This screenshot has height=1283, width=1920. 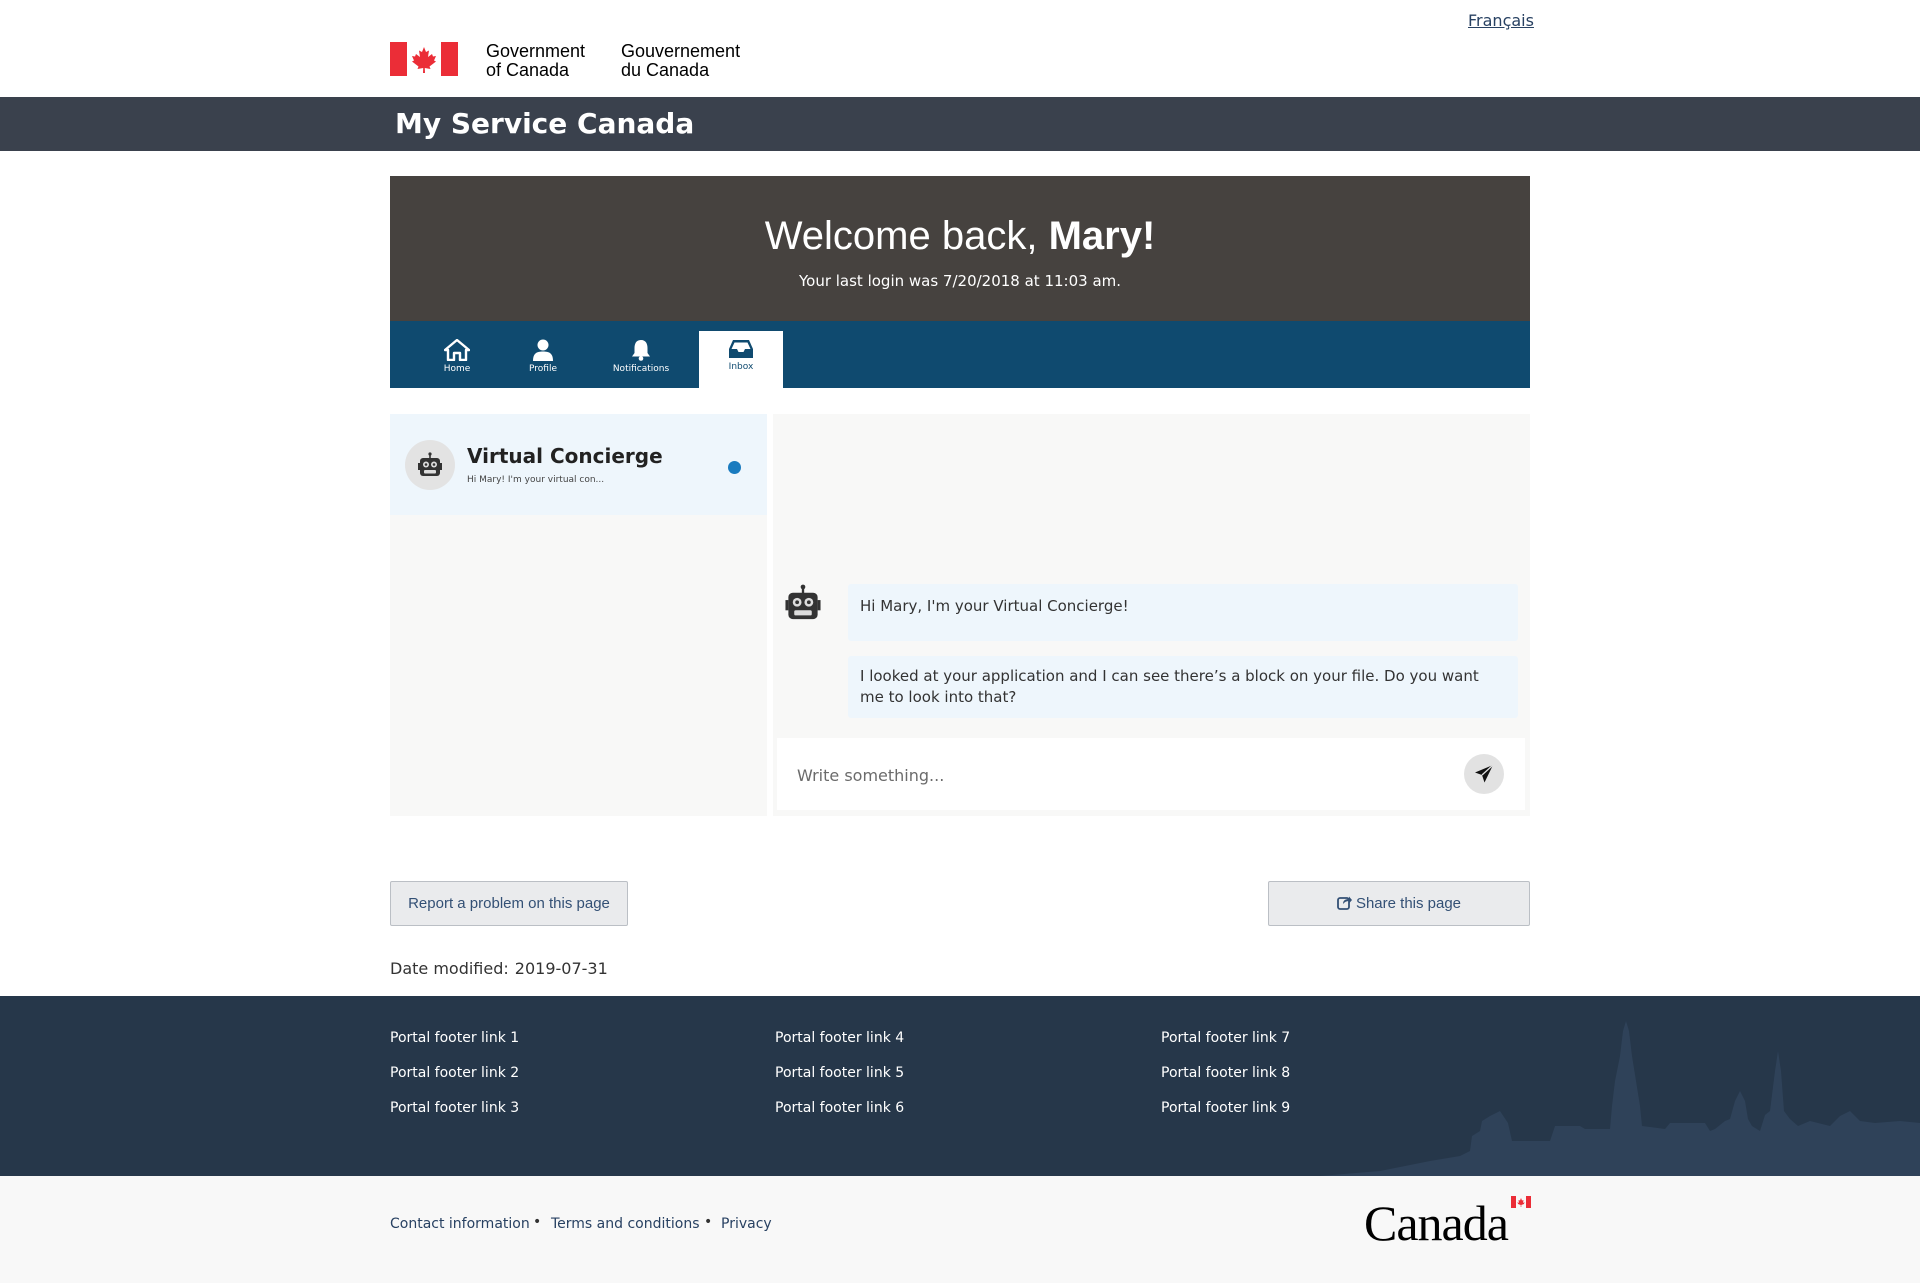 What do you see at coordinates (839, 1038) in the screenshot?
I see `footer-link: Portal footer link 4` at bounding box center [839, 1038].